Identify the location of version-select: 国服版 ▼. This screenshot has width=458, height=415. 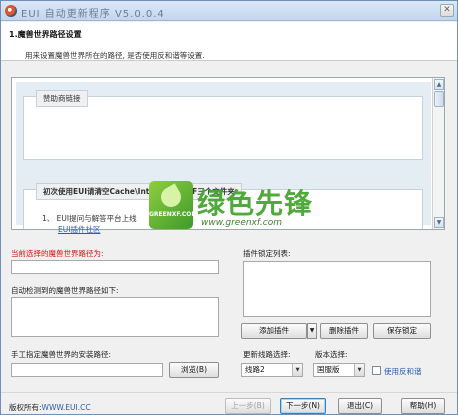
(339, 370).